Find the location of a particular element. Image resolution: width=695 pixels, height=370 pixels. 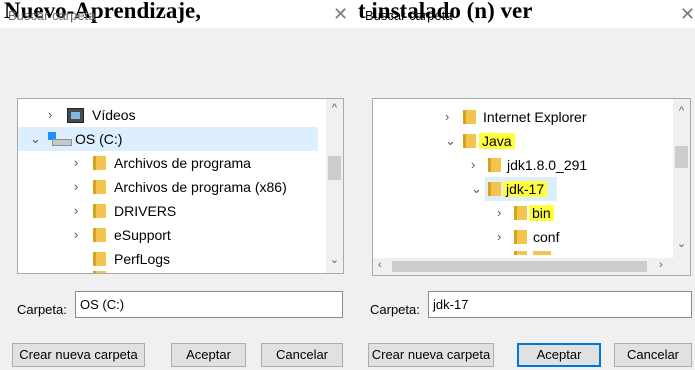

tree-item-bin: › bin is located at coordinates (531, 213).